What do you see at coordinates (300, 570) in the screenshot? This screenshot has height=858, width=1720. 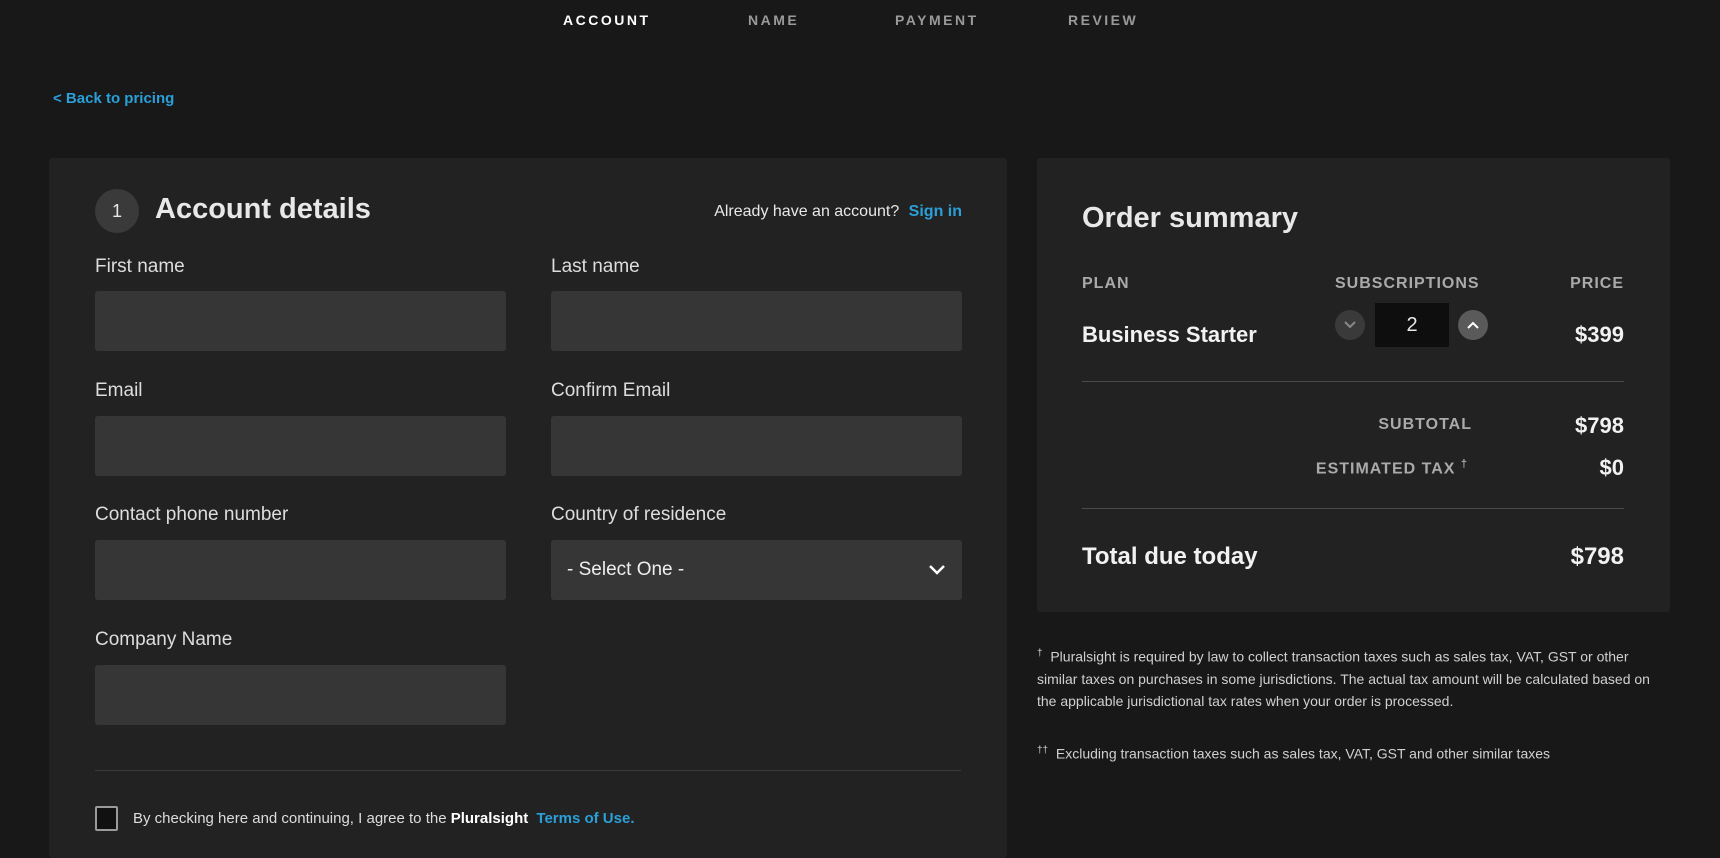 I see `phone-input` at bounding box center [300, 570].